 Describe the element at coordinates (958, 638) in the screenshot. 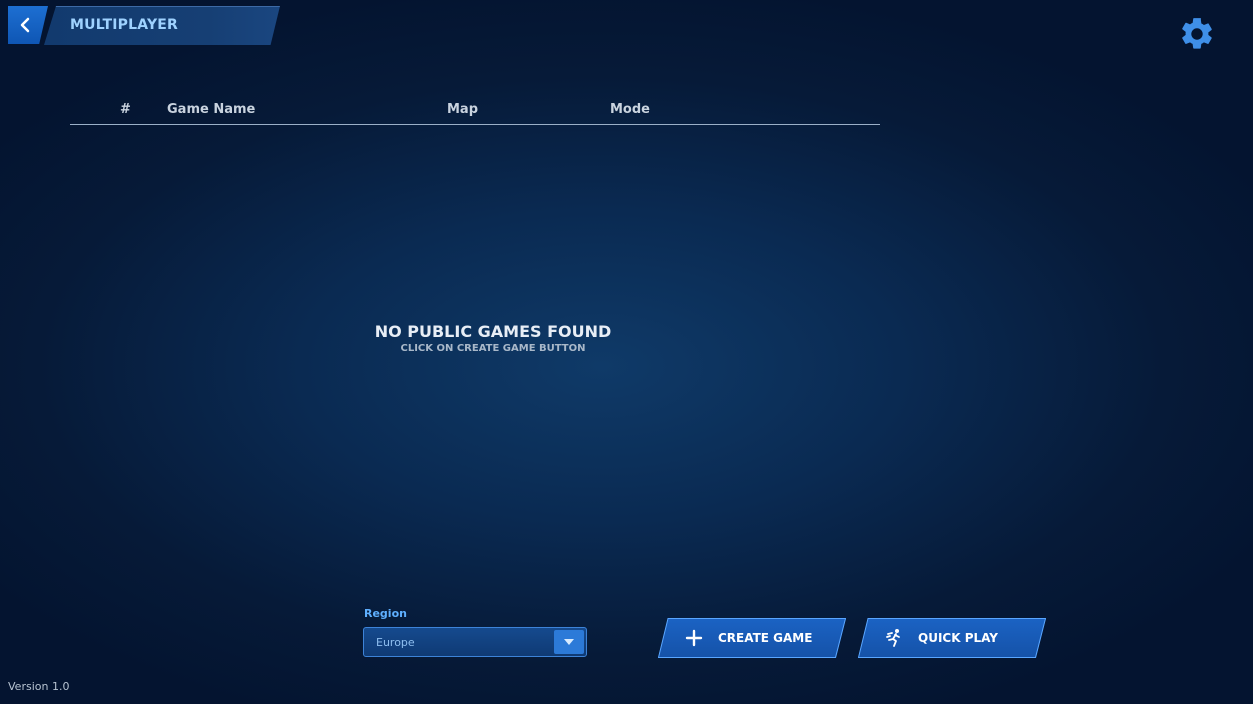

I see `quick-play-label: QUICK PLAY` at that location.